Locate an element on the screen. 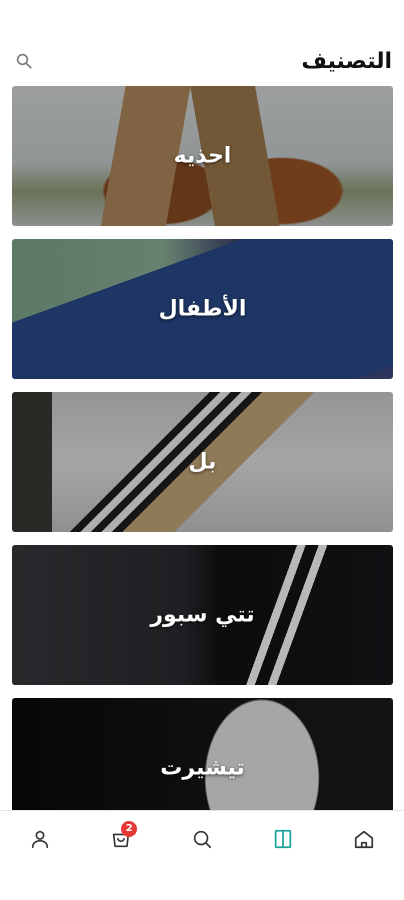 The image size is (404, 900). home-icon is located at coordinates (363, 839).